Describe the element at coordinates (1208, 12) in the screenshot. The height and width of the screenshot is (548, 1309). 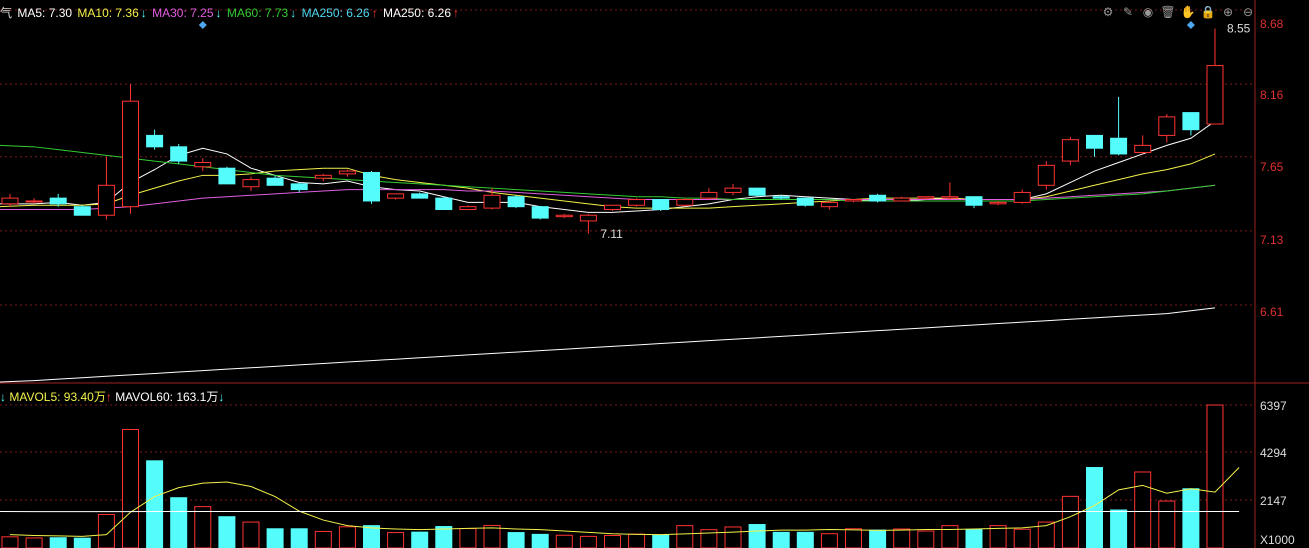
I see `lock-icon: 🔒` at that location.